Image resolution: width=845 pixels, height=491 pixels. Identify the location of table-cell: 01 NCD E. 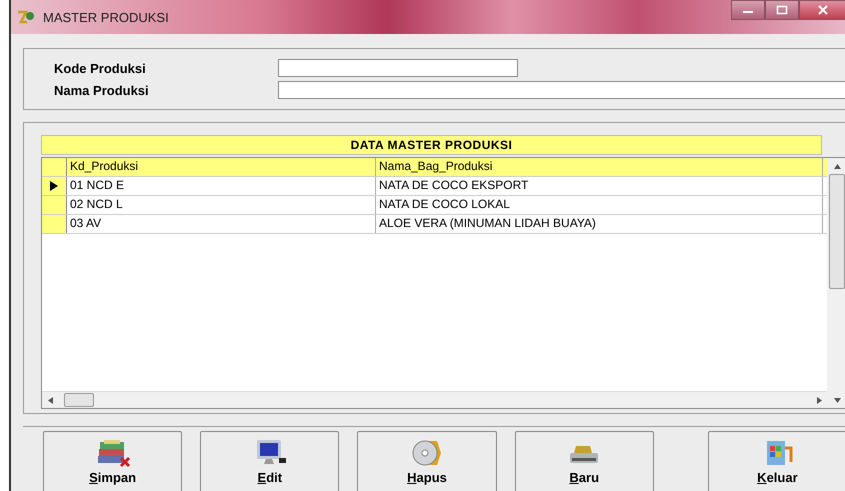
(221, 186).